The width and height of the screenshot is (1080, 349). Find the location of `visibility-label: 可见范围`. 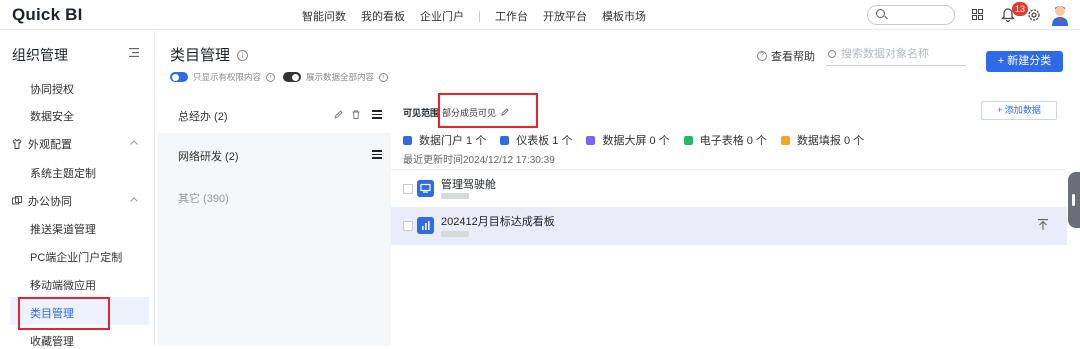

visibility-label: 可见范围 is located at coordinates (421, 113).